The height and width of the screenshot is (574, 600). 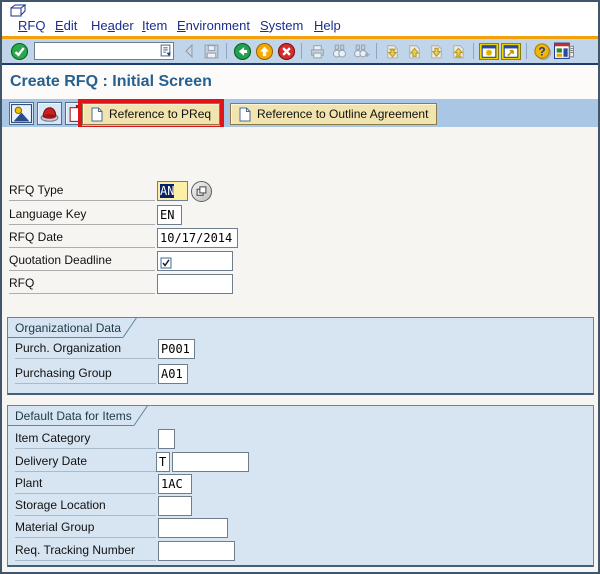 I want to click on panel-tab: Default Data for Items, so click(x=78, y=415).